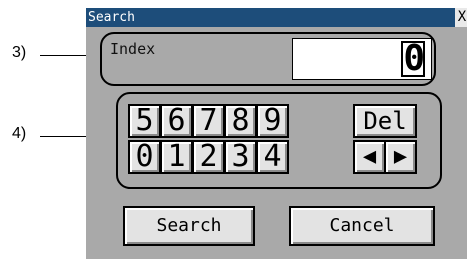  I want to click on index-value: 0, so click(413, 58).